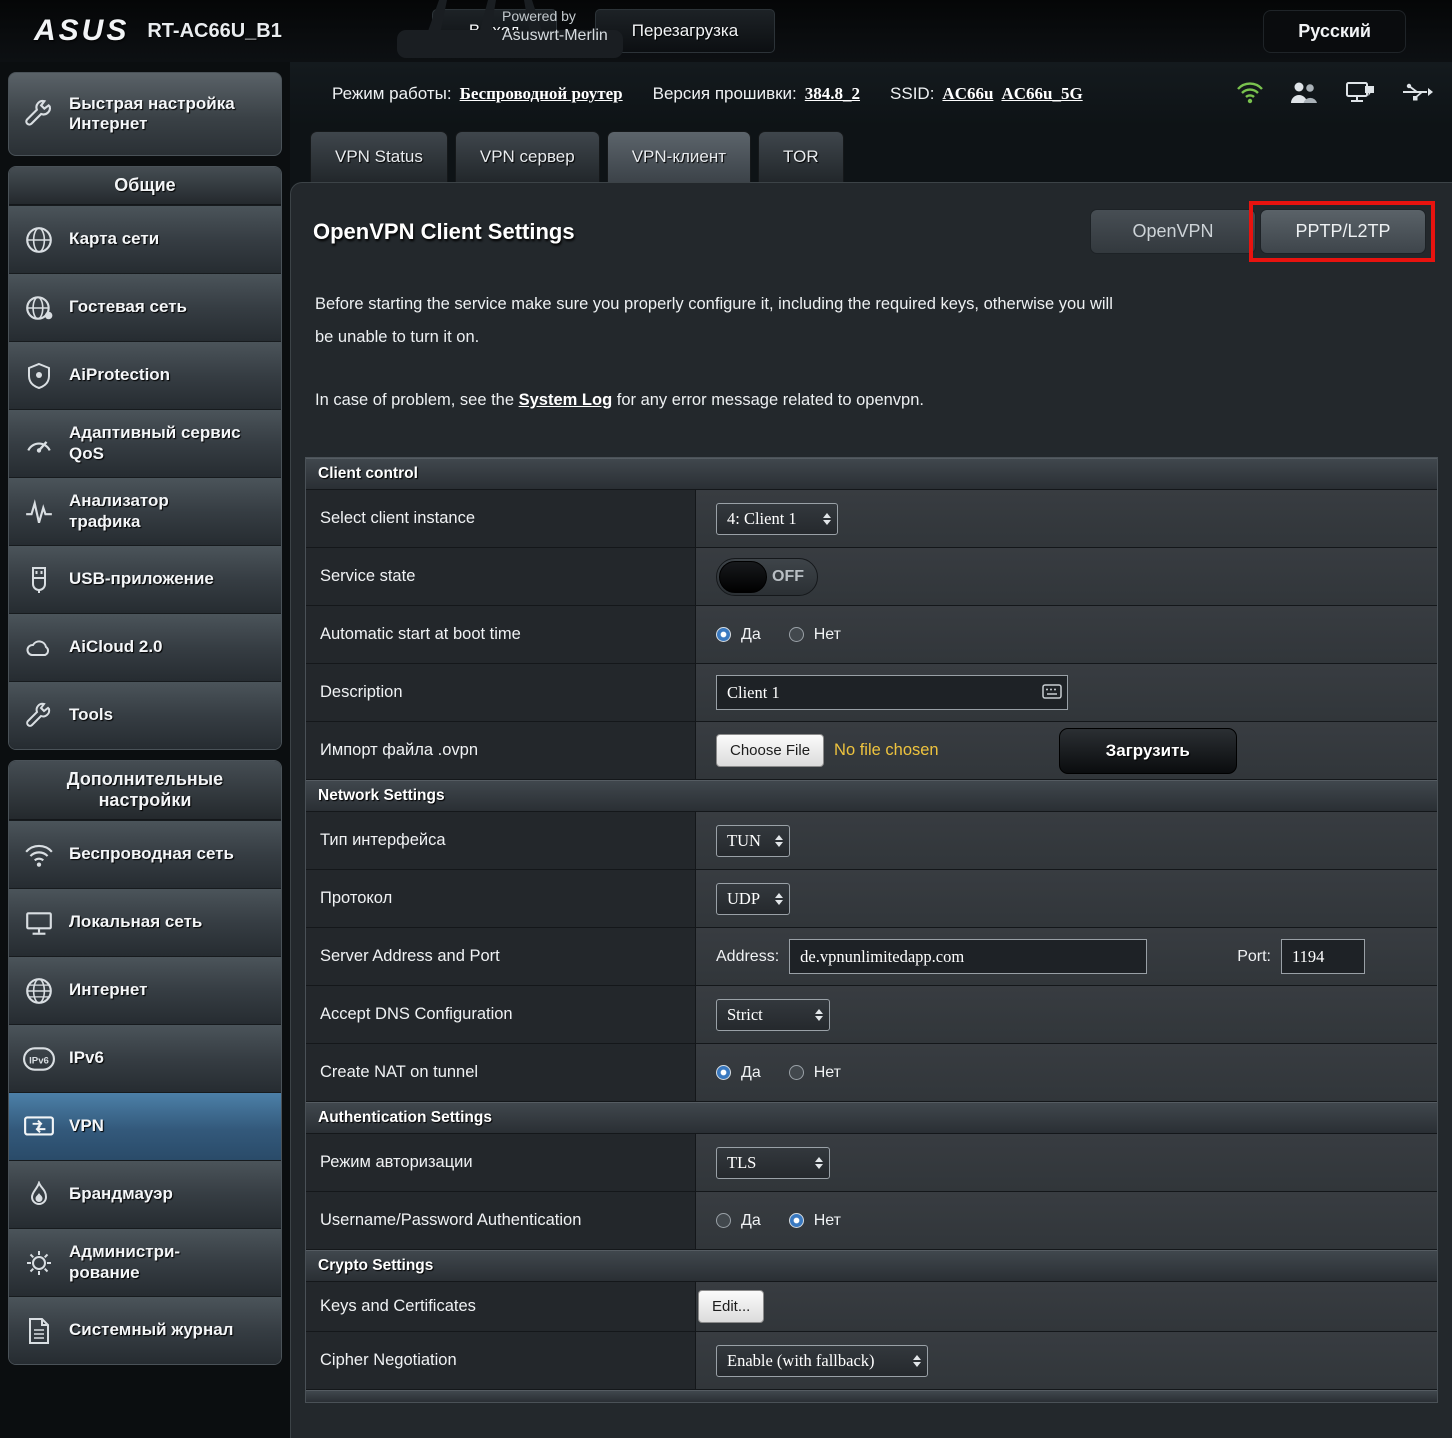 The height and width of the screenshot is (1438, 1452). Describe the element at coordinates (796, 1220) in the screenshot. I see `userpass-no-radio` at that location.